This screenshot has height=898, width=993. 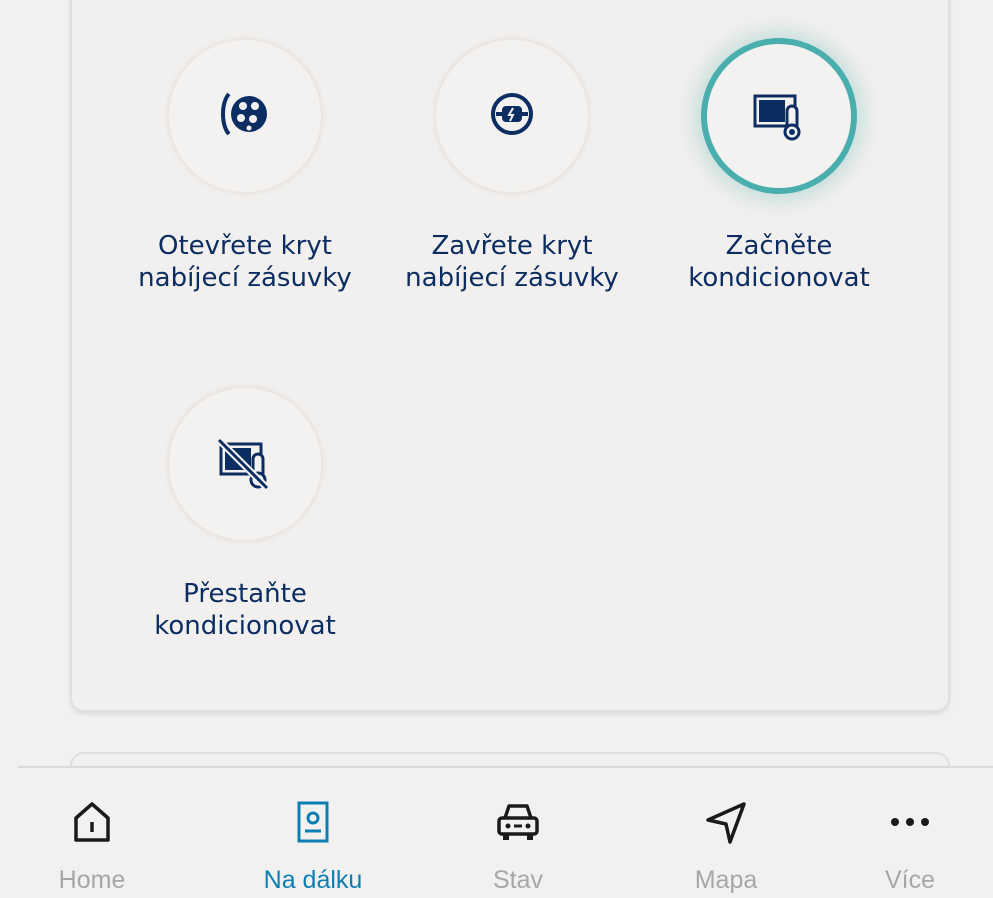 I want to click on action-close-charge-port: Zavřete kryt nabíjecí zásuvky, so click(x=512, y=166).